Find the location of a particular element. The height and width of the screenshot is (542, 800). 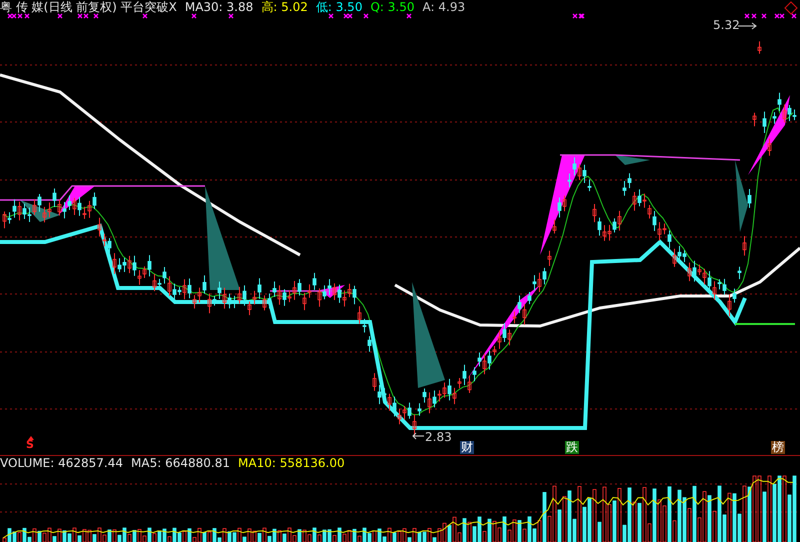

indicator-value: MA10: 558136.00 is located at coordinates (291, 463).